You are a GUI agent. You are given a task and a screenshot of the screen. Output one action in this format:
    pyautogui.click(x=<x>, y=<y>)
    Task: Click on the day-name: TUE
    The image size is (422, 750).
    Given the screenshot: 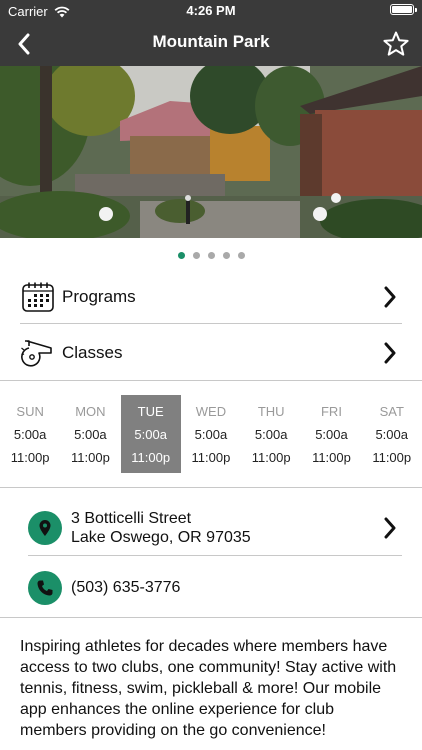 What is the action you would take?
    pyautogui.click(x=150, y=411)
    